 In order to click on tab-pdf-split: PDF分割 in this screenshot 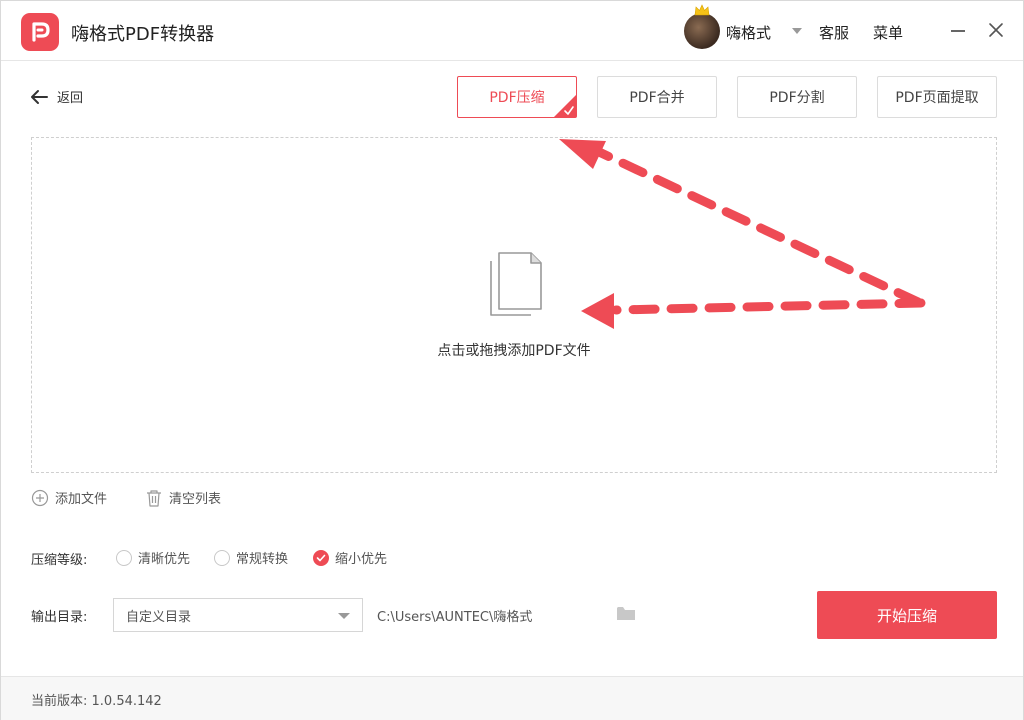, I will do `click(797, 97)`.